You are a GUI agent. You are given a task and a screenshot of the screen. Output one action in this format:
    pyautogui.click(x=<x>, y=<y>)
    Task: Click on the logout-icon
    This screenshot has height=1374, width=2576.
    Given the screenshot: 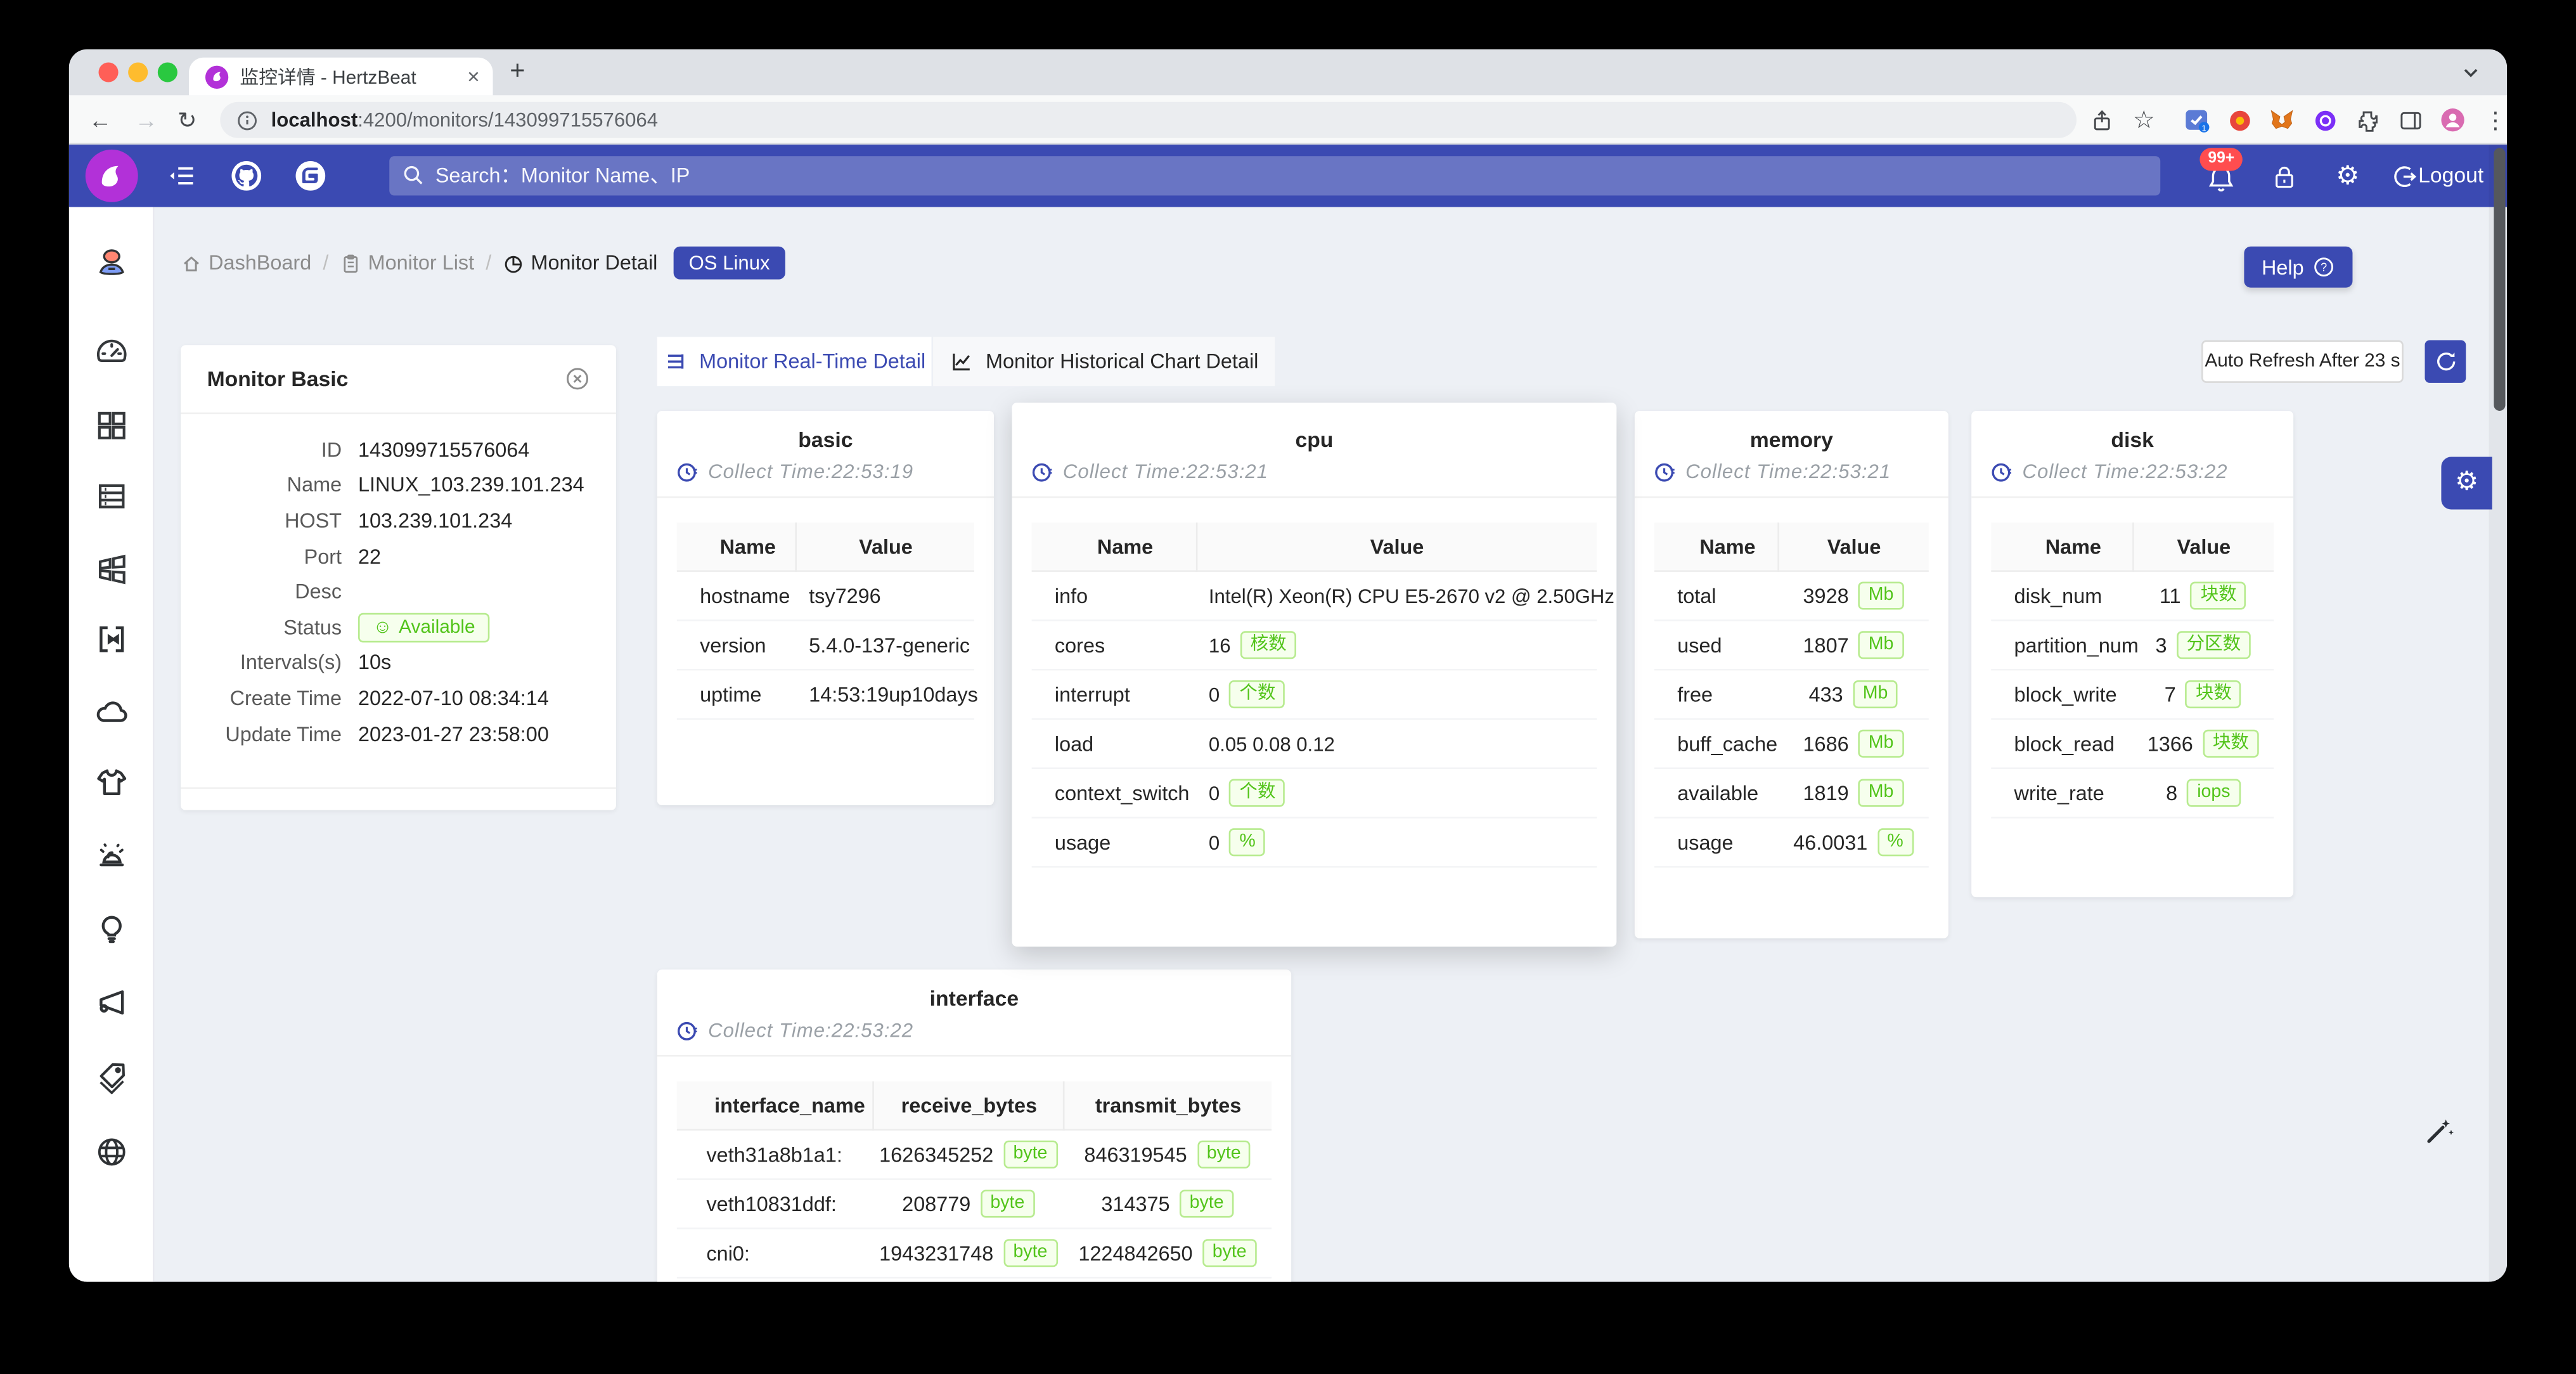 What is the action you would take?
    pyautogui.click(x=2403, y=175)
    